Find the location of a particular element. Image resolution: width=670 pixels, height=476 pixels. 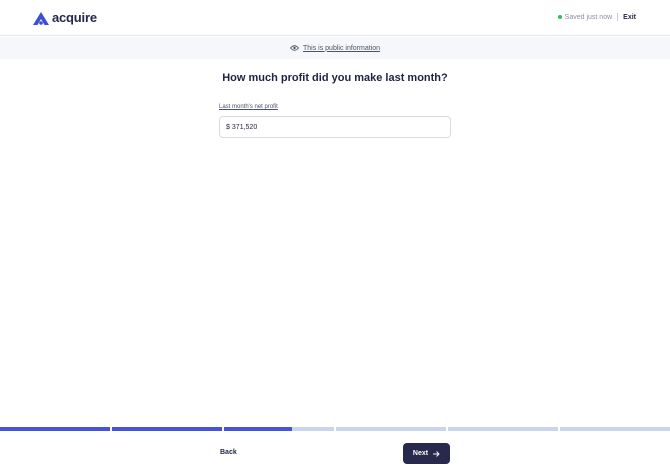

saved-status-dot-icon is located at coordinates (559, 17).